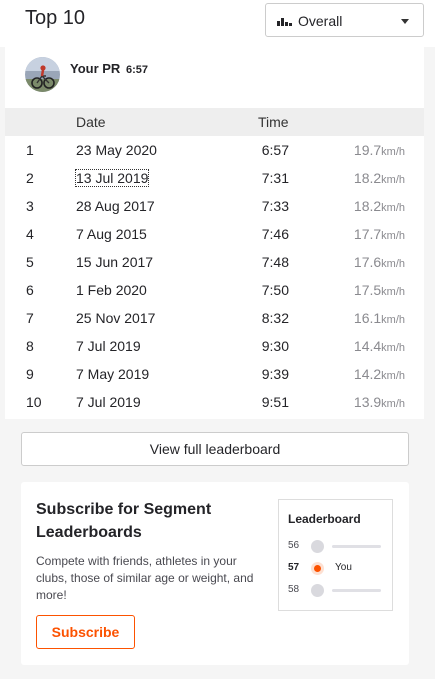  What do you see at coordinates (275, 234) in the screenshot?
I see `row-time: 7:46` at bounding box center [275, 234].